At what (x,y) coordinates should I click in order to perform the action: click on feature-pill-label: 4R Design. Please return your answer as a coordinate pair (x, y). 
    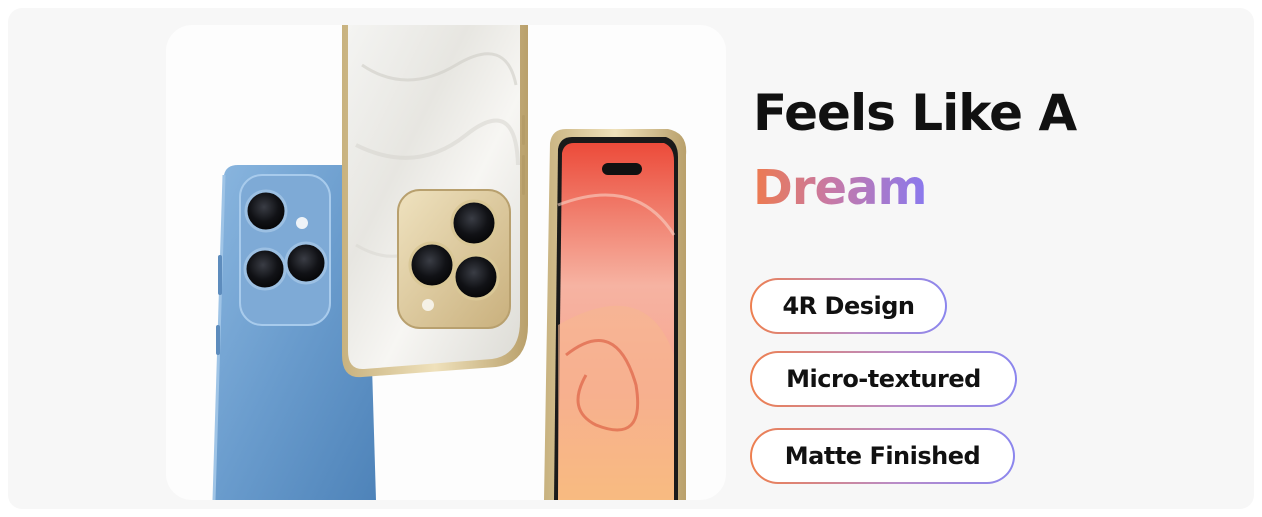
    Looking at the image, I should click on (848, 306).